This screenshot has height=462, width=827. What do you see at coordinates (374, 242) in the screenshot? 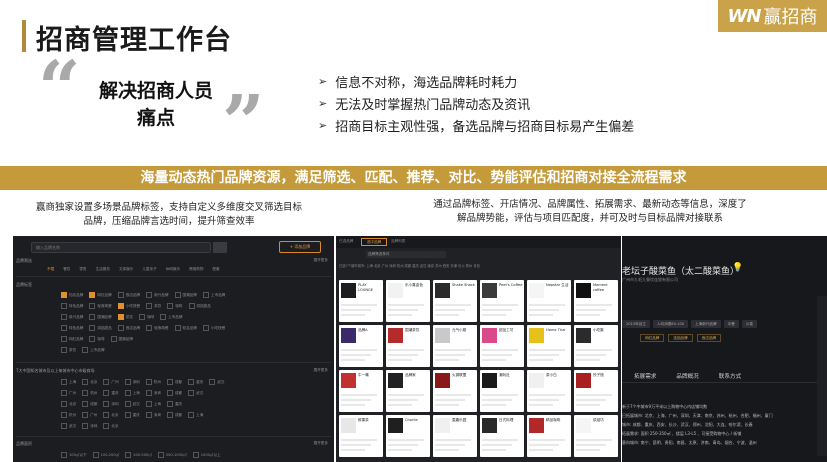
I see `tab-selected-brands: 选中品牌` at bounding box center [374, 242].